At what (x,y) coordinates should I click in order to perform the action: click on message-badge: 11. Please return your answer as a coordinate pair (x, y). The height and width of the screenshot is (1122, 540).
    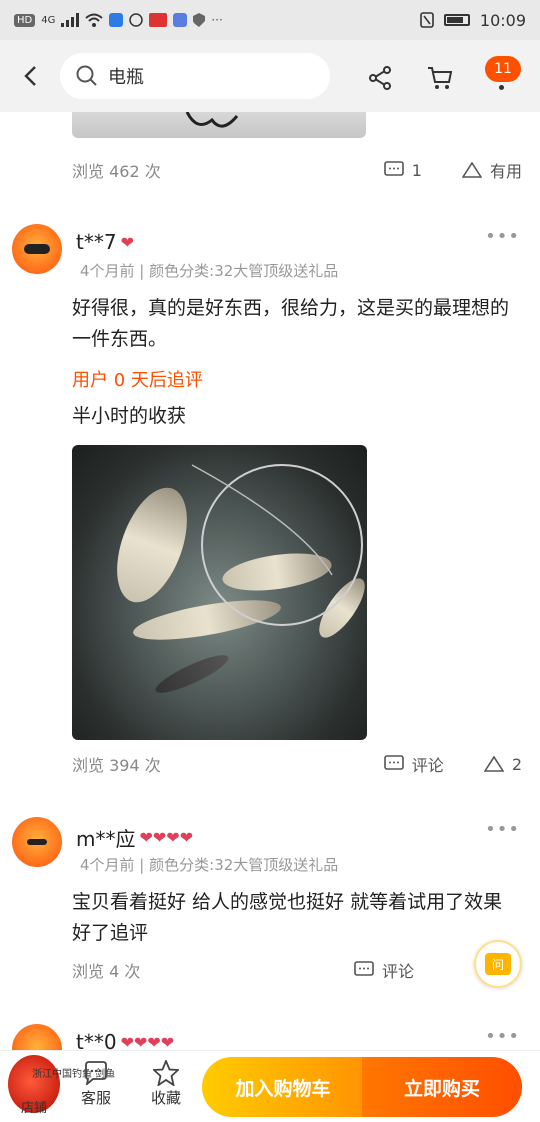
    Looking at the image, I should click on (503, 69).